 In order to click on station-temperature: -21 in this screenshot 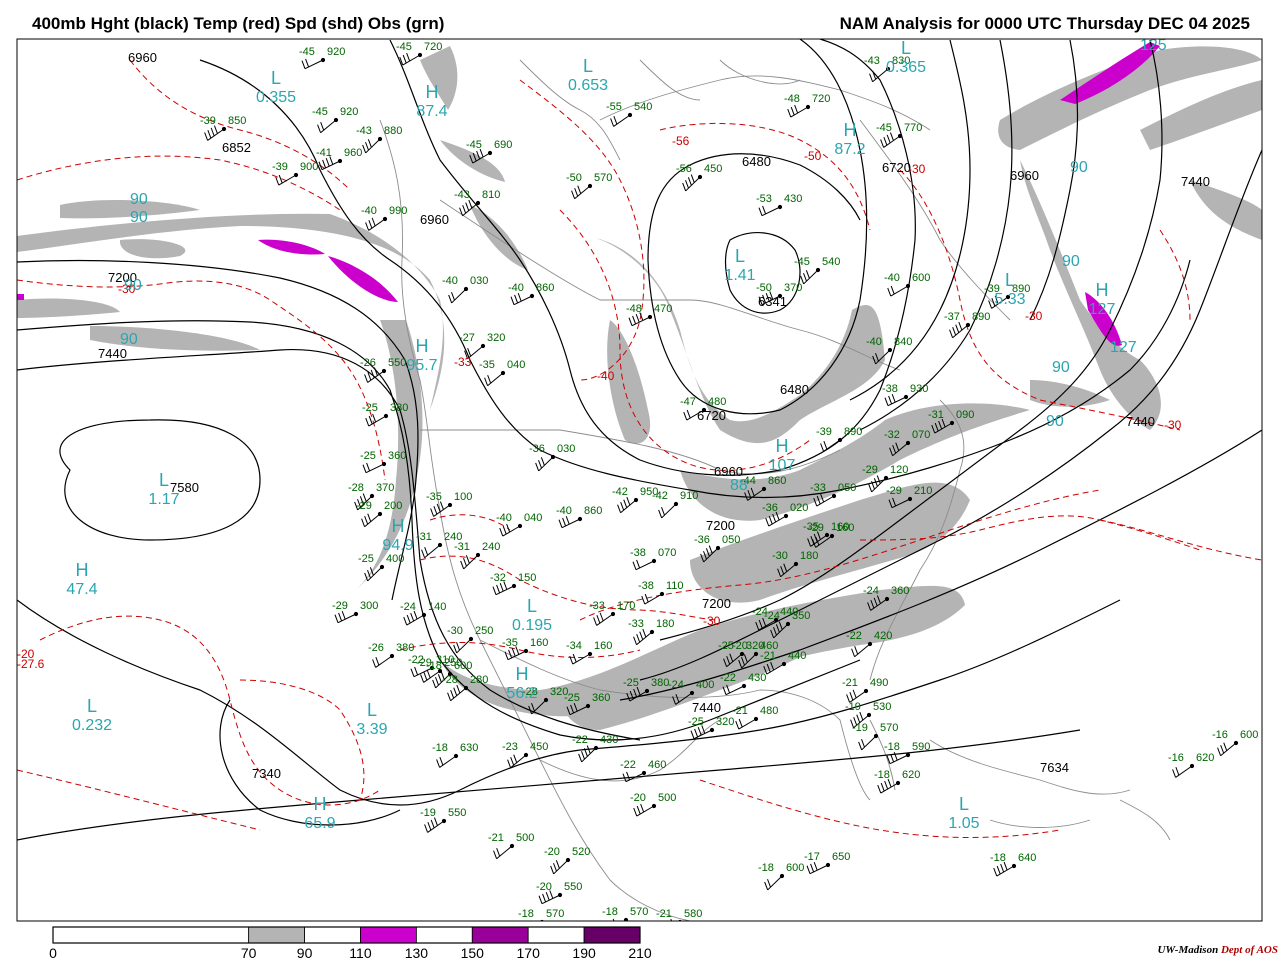, I will do `click(496, 838)`.